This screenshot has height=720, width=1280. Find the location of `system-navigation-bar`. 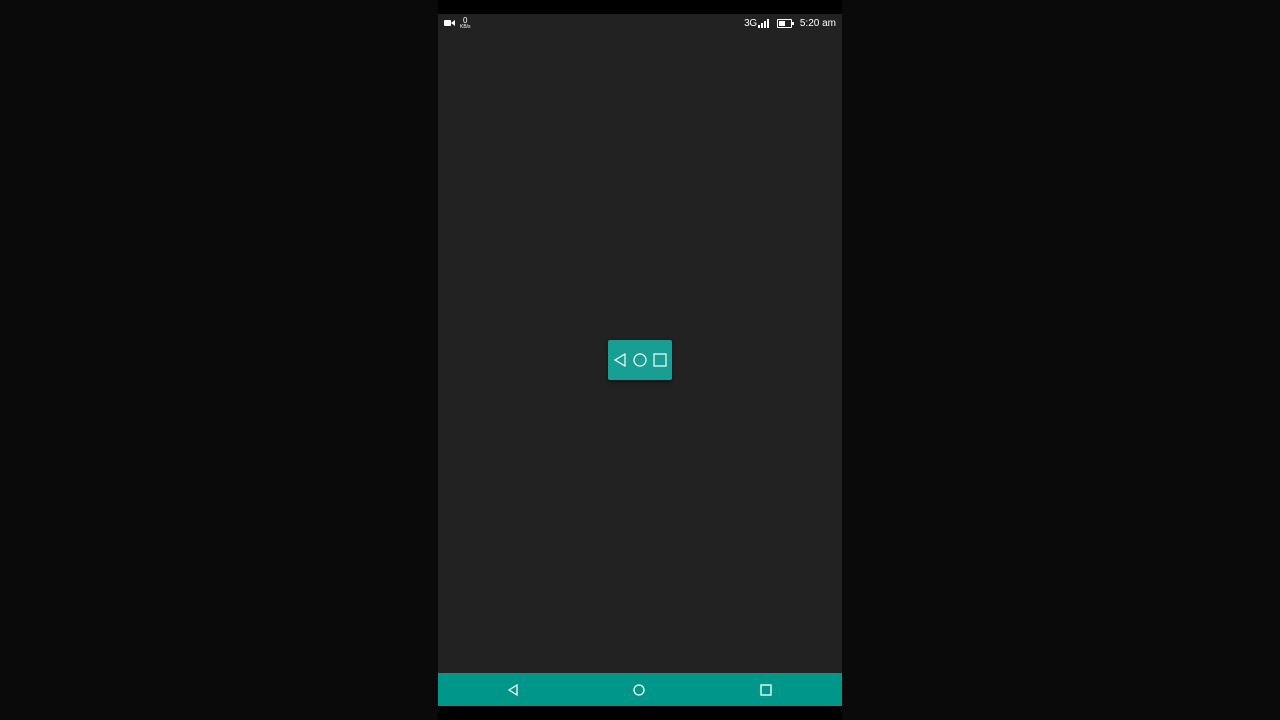

system-navigation-bar is located at coordinates (640, 689).